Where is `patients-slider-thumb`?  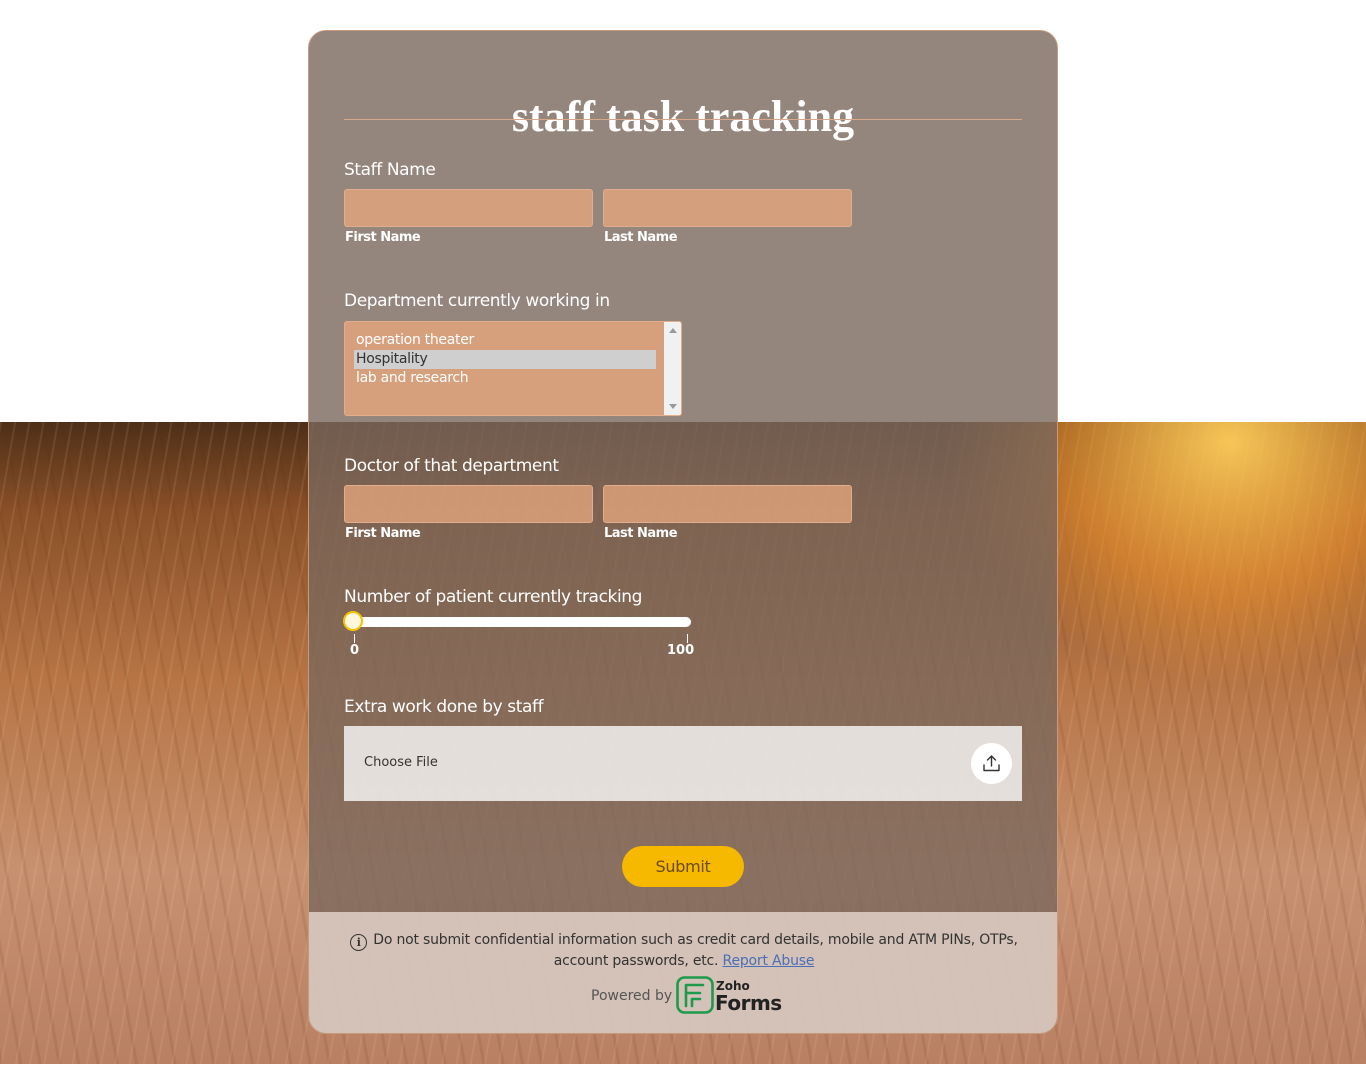
patients-slider-thumb is located at coordinates (353, 621).